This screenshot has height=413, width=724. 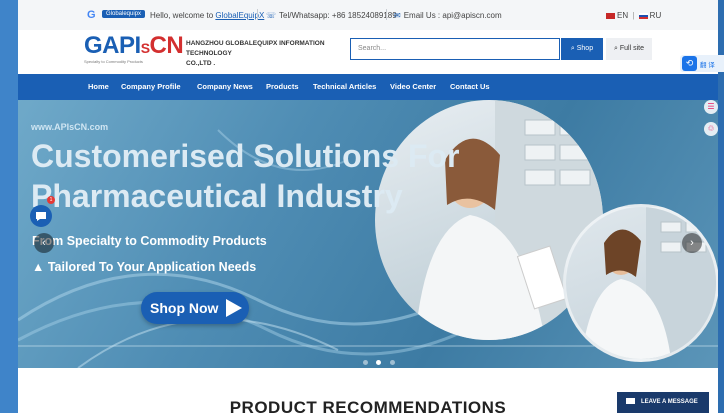 I want to click on carousel-dots, so click(x=379, y=360).